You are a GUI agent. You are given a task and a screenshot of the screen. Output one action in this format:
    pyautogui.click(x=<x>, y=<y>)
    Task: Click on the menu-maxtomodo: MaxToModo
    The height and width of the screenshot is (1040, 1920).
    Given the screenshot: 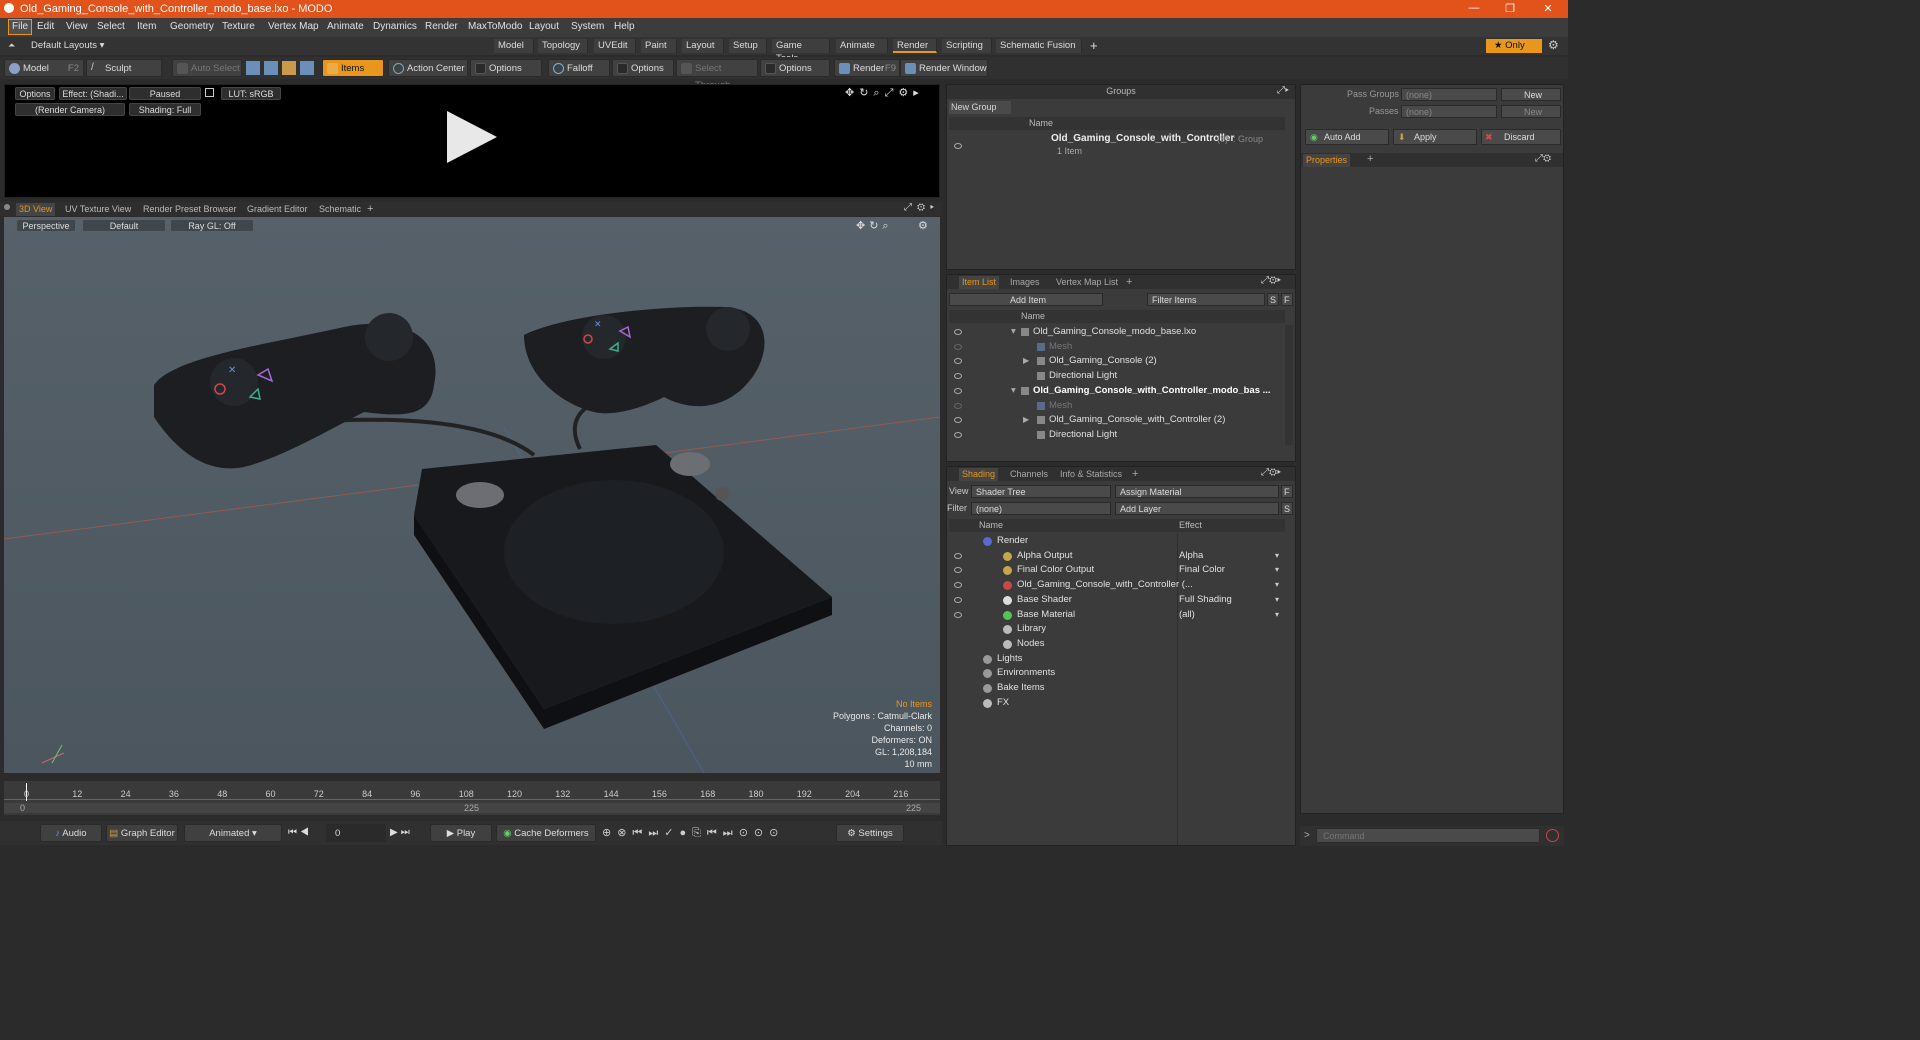 What is the action you would take?
    pyautogui.click(x=495, y=26)
    